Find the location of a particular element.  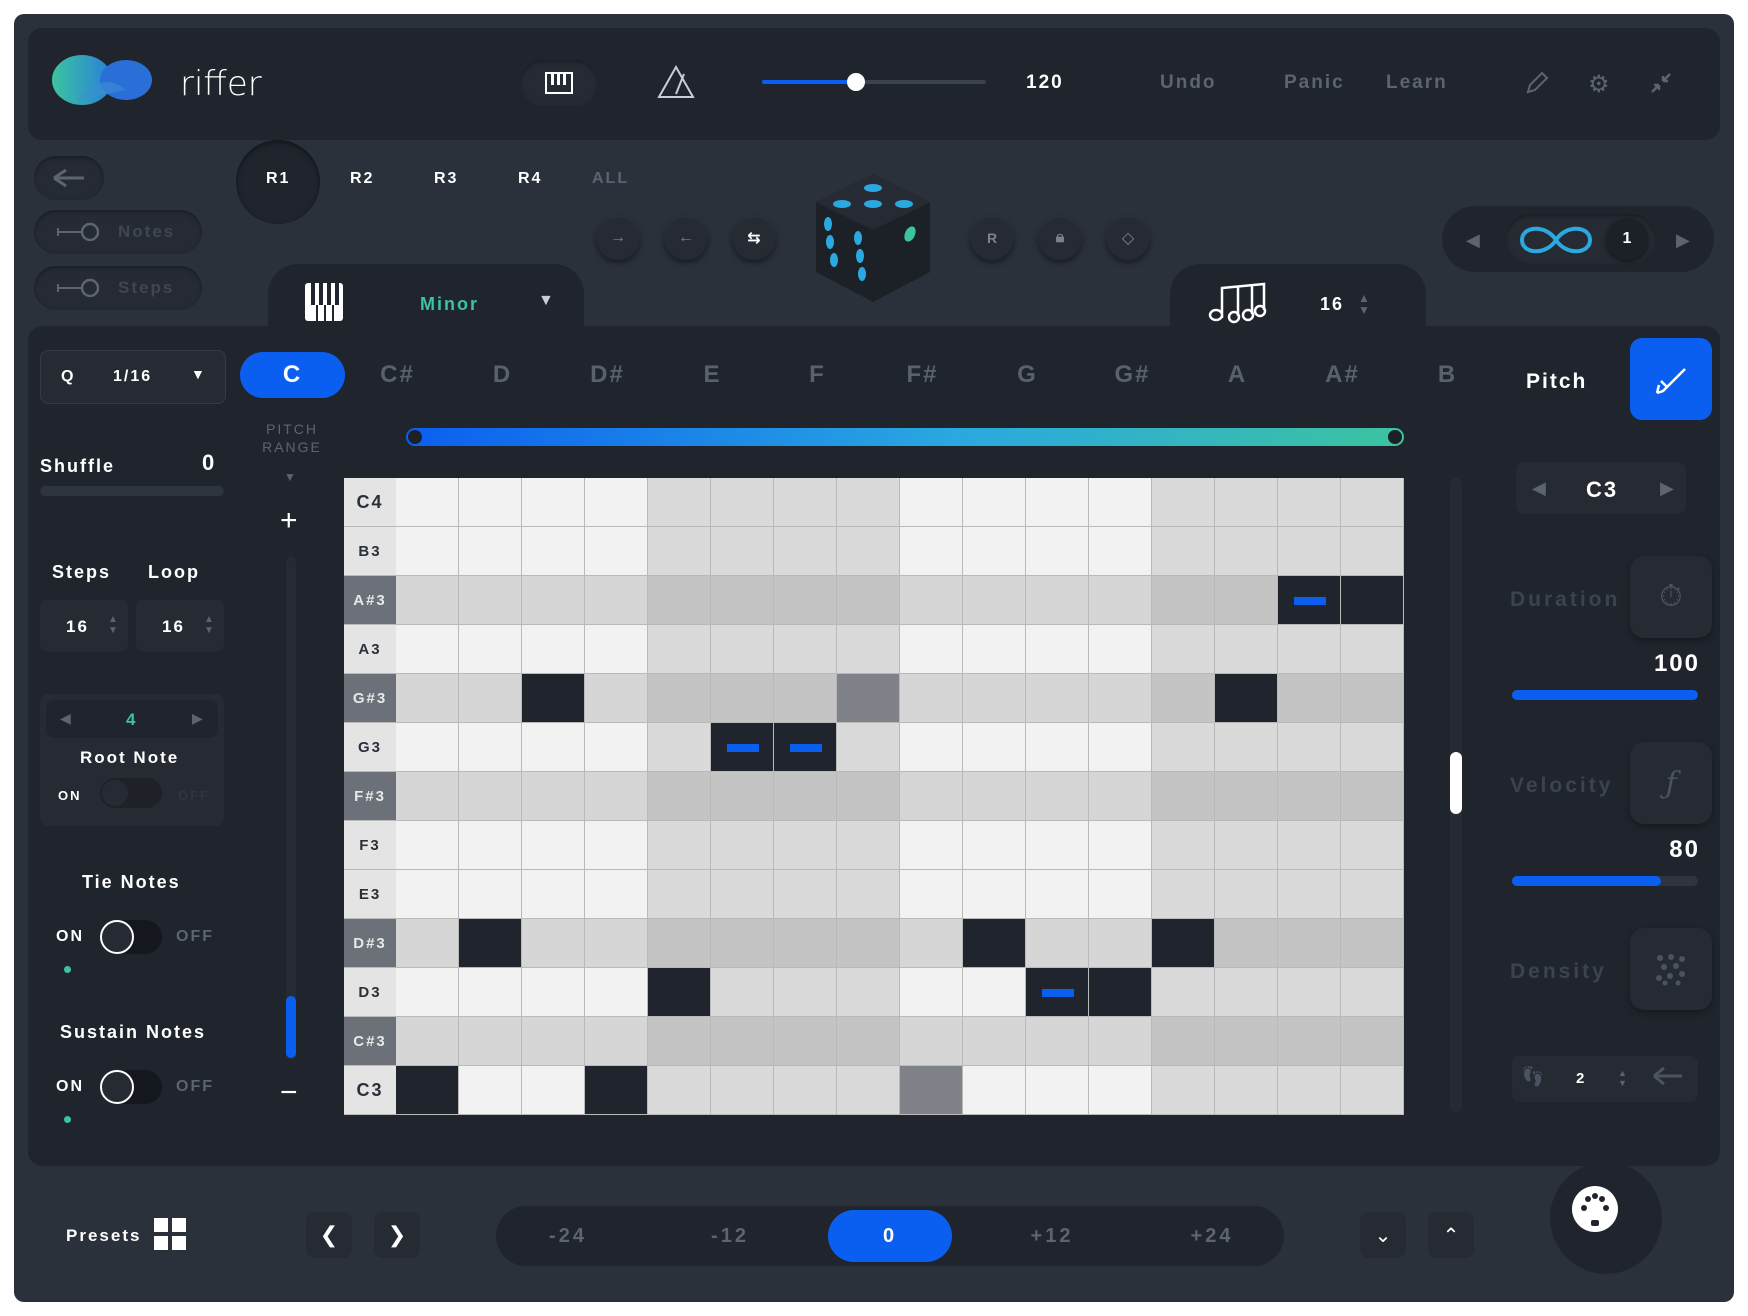

loop-next-icon: ▶ is located at coordinates (1683, 240).